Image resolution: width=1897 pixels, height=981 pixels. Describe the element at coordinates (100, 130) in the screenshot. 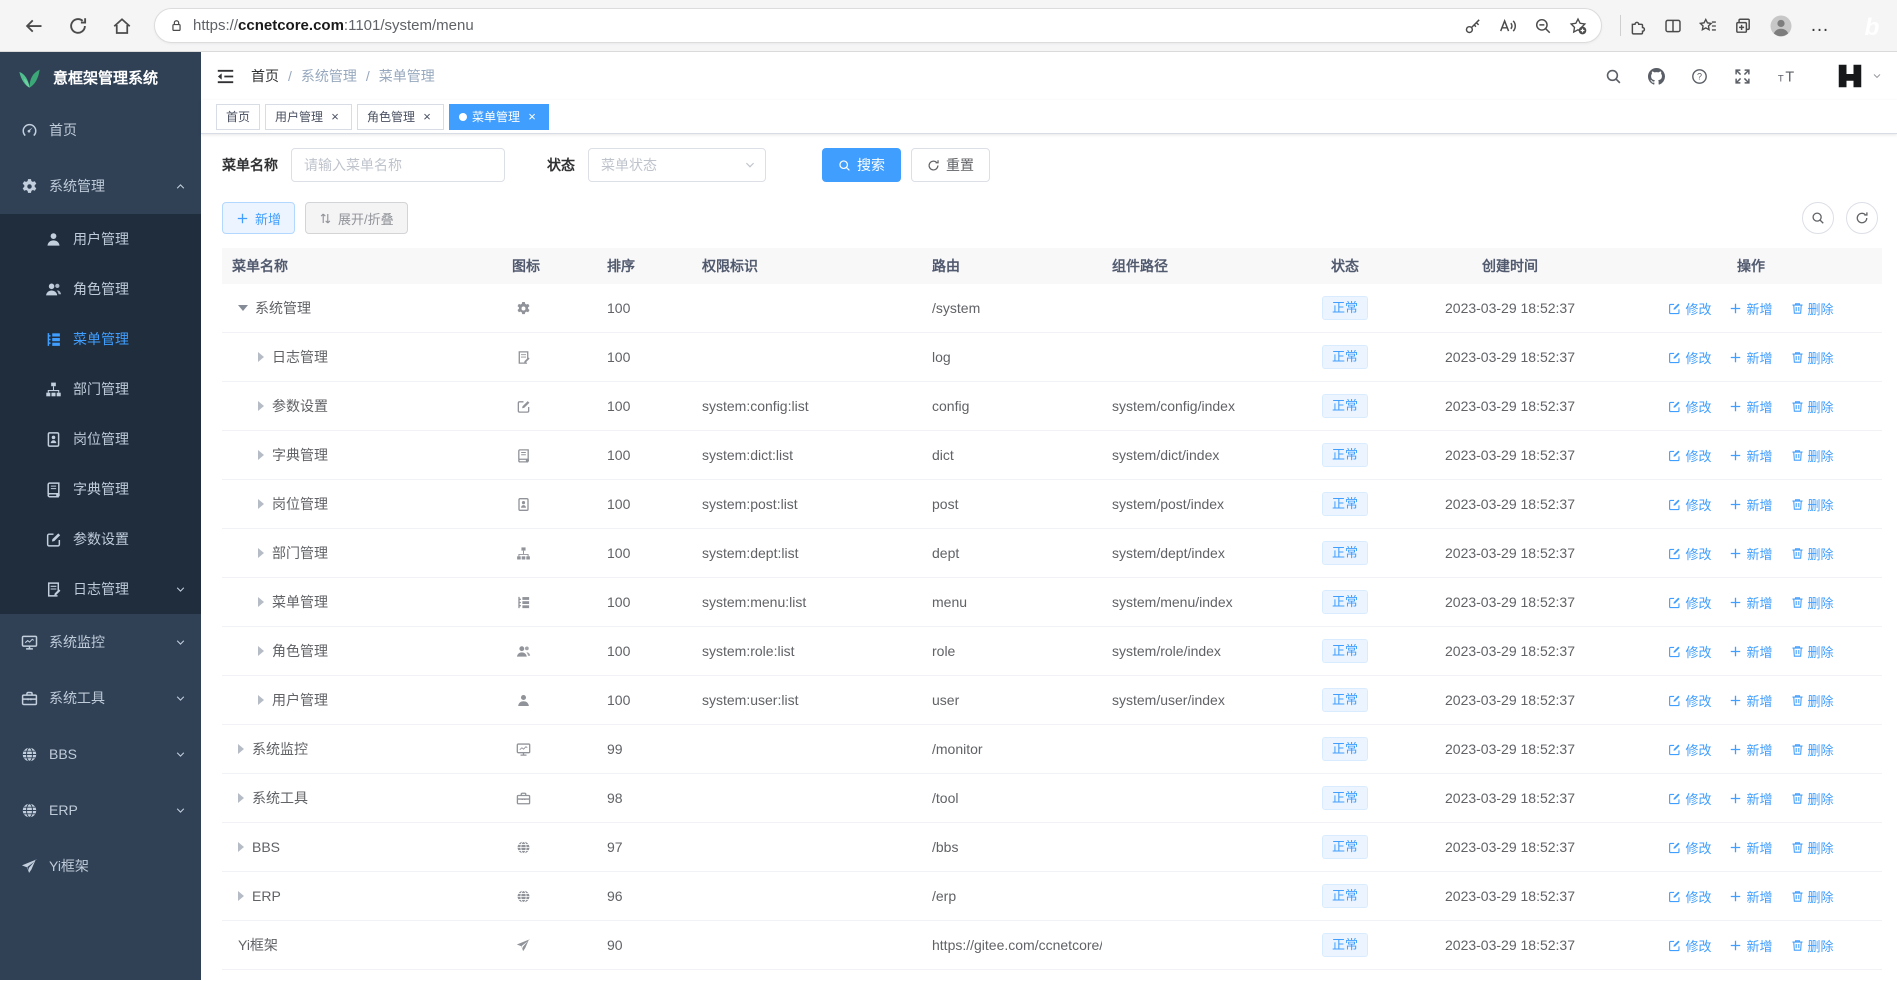

I see `sidebar-item-gauge: 首页` at that location.